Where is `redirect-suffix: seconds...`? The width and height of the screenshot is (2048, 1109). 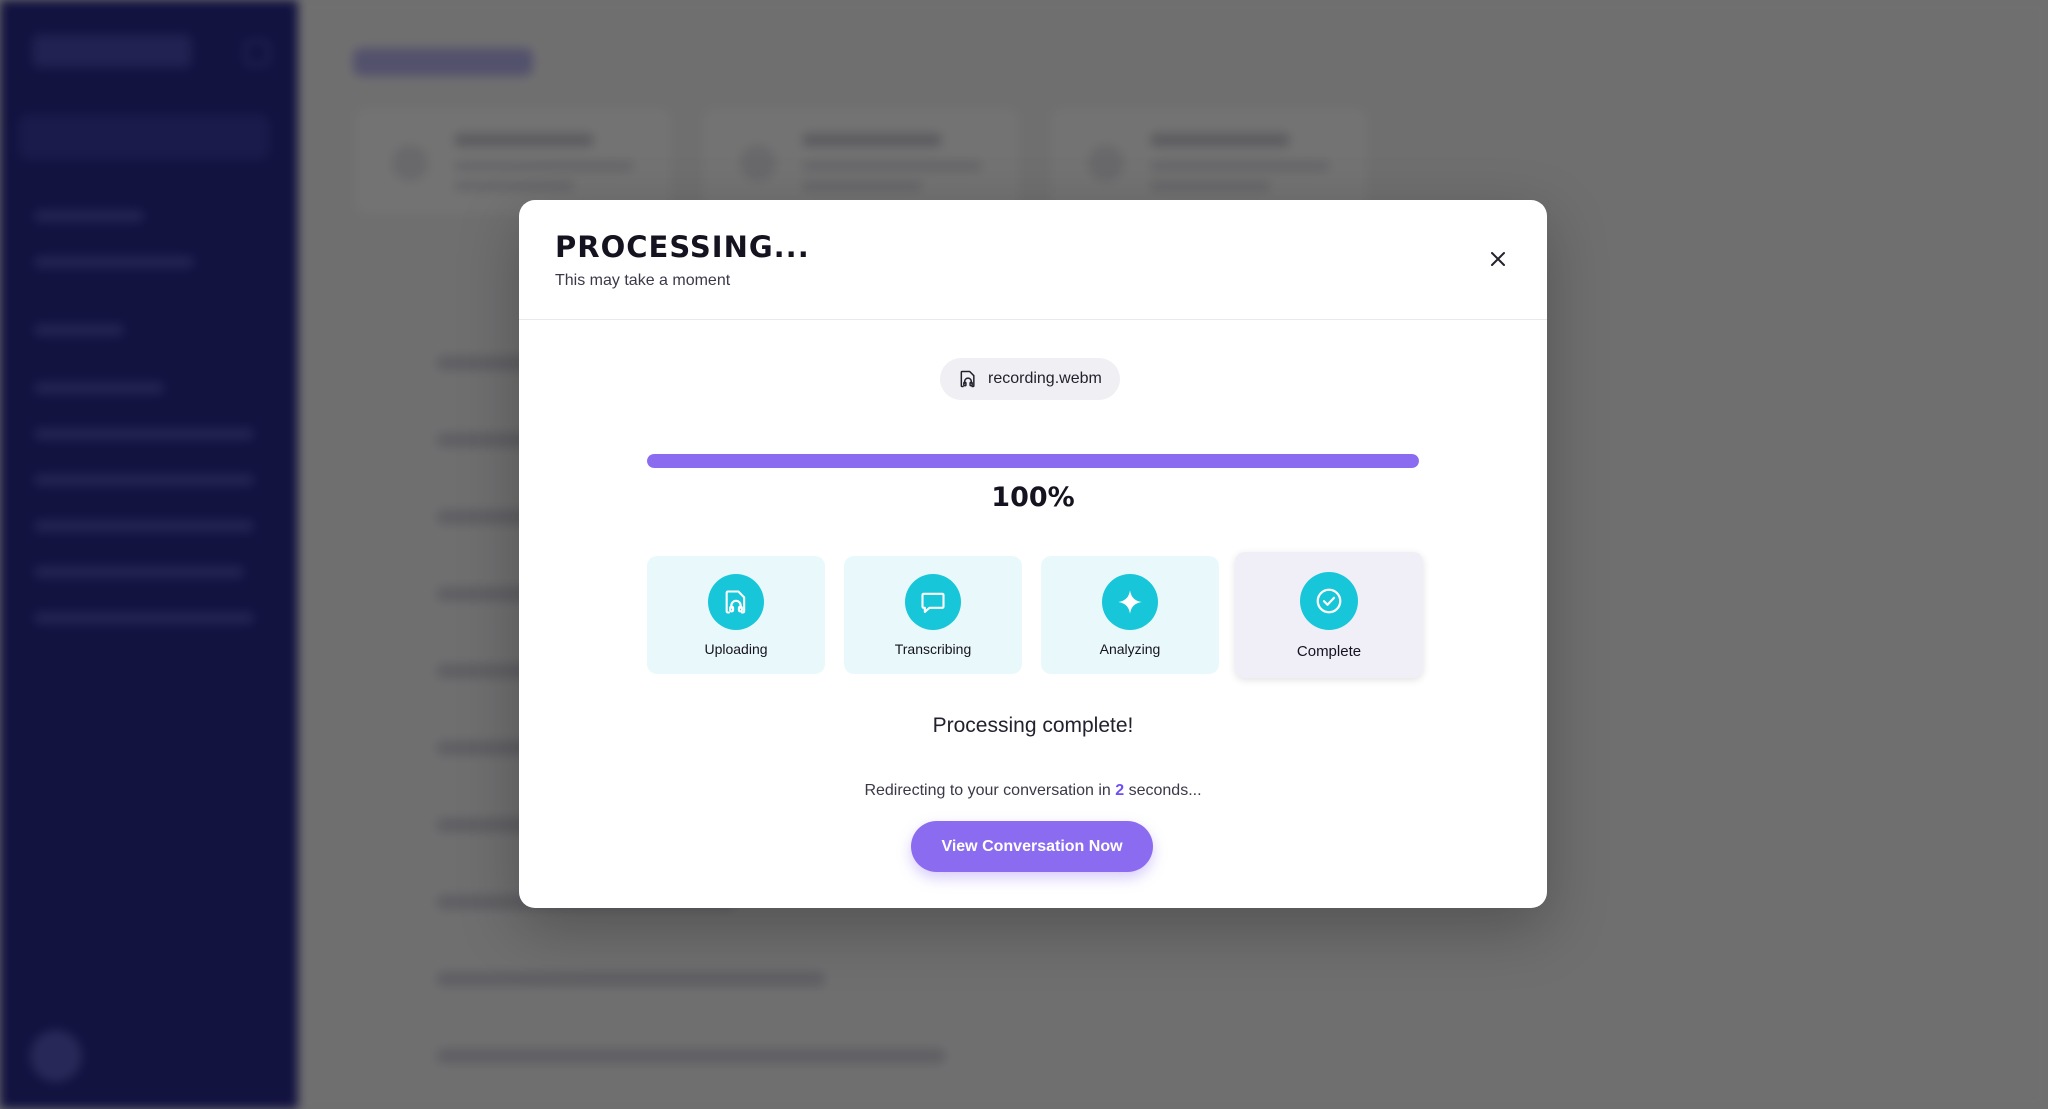
redirect-suffix: seconds... is located at coordinates (1165, 790).